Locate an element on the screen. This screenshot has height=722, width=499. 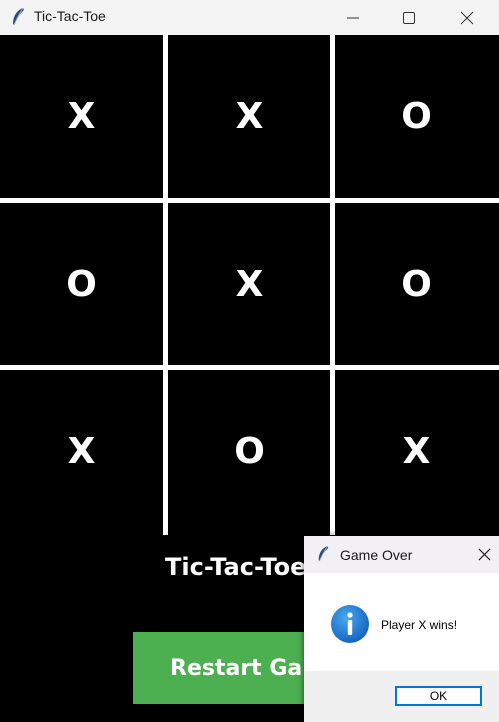
dialog-close-button is located at coordinates (484, 554).